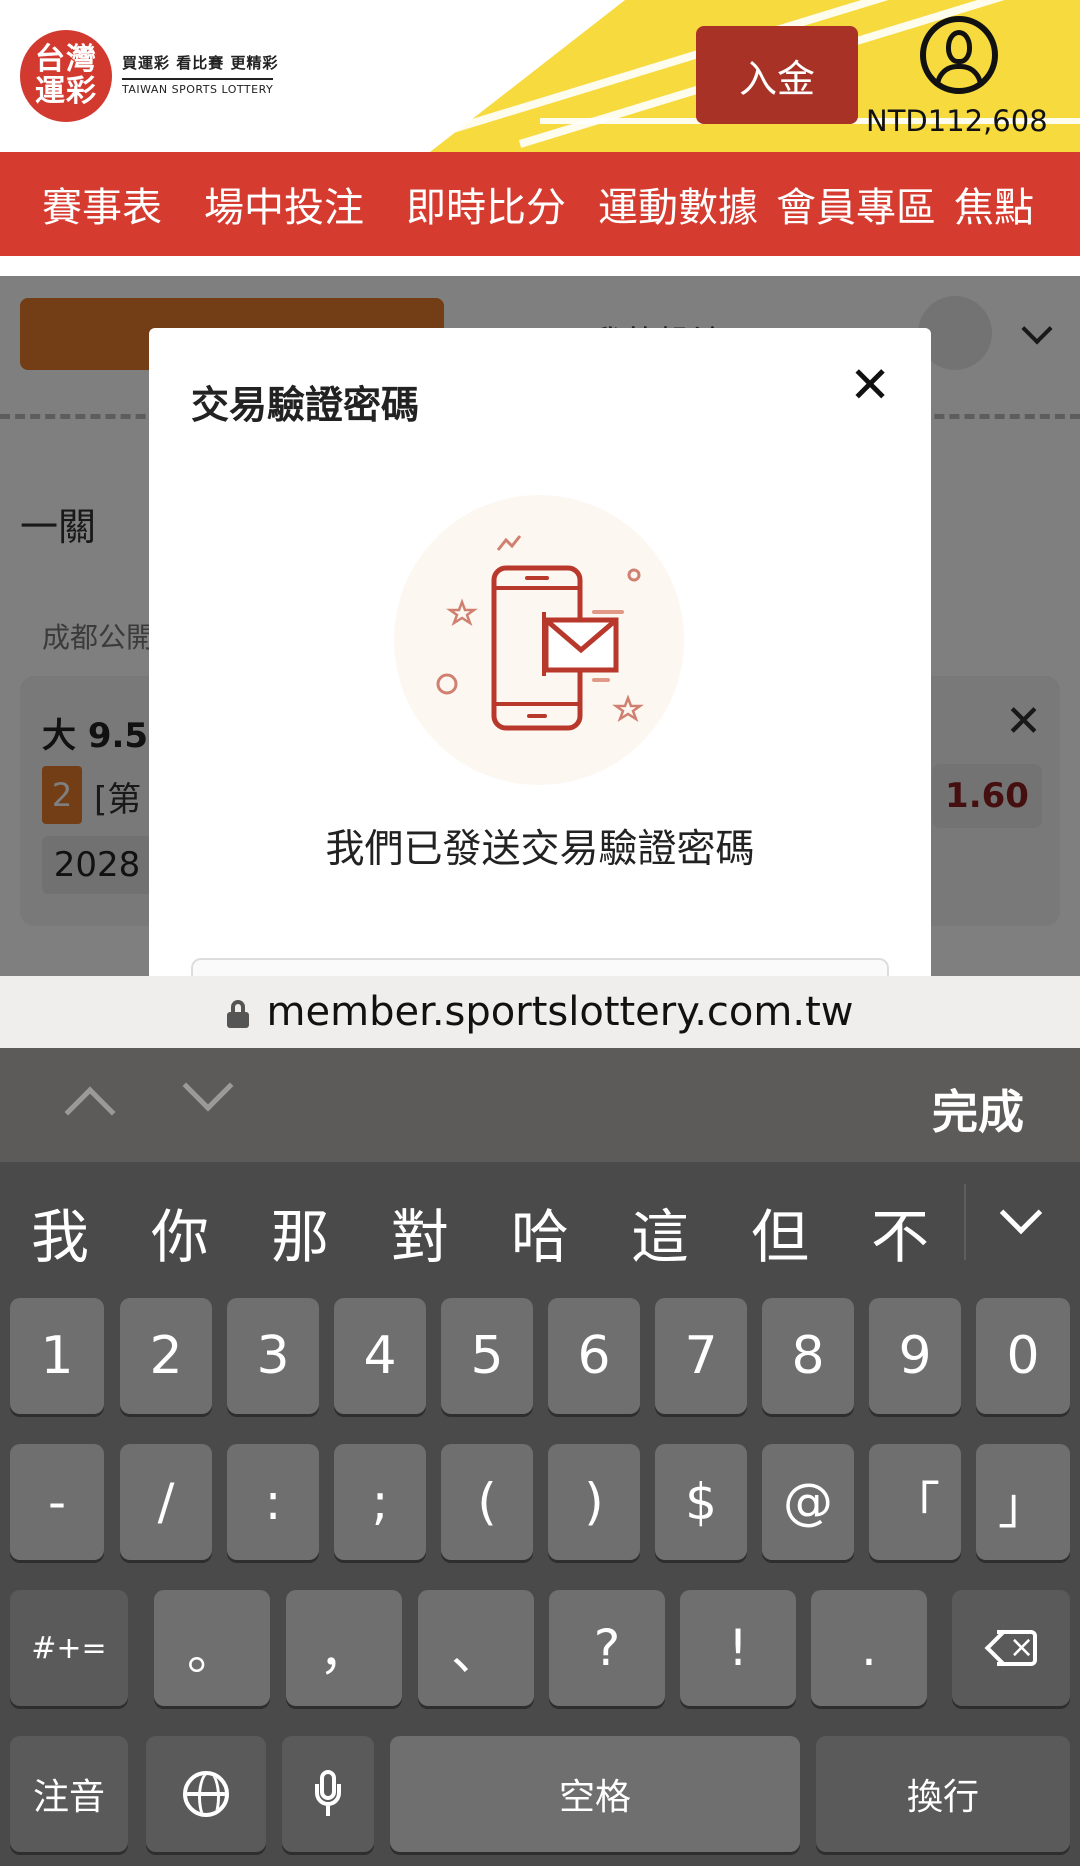 This screenshot has height=1866, width=1080. What do you see at coordinates (486, 204) in the screenshot?
I see `nav-item-live-score: 即時比分` at bounding box center [486, 204].